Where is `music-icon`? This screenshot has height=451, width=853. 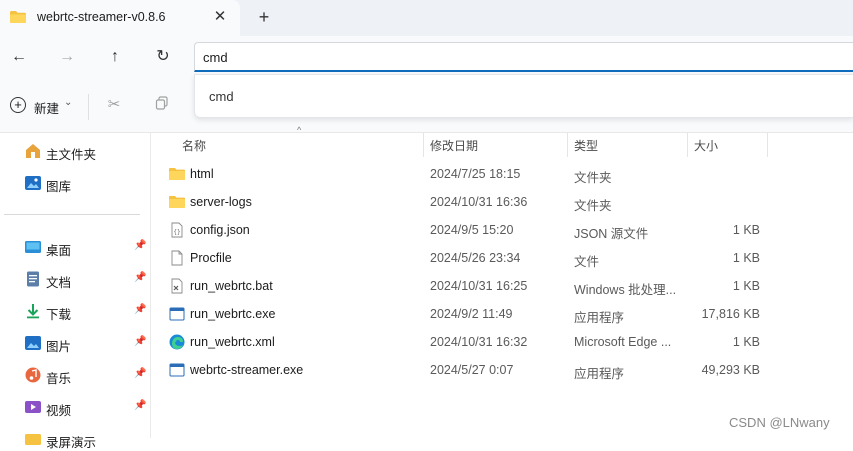
music-icon is located at coordinates (33, 375).